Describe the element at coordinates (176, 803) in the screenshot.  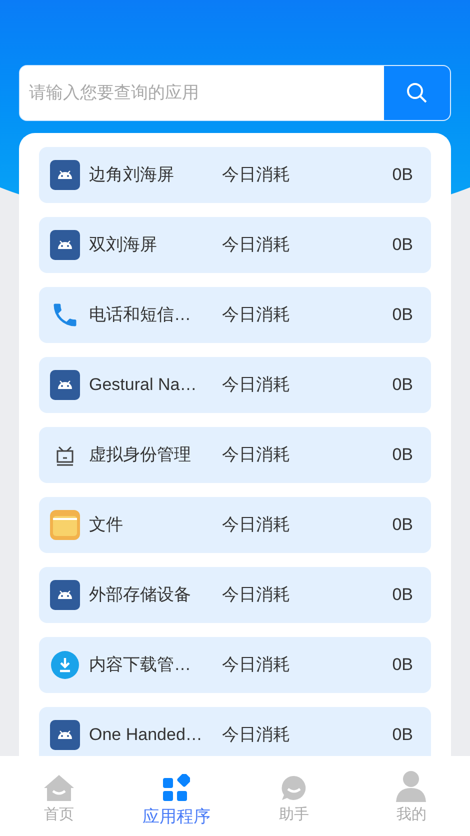
I see `nav-tab: 应用程序` at that location.